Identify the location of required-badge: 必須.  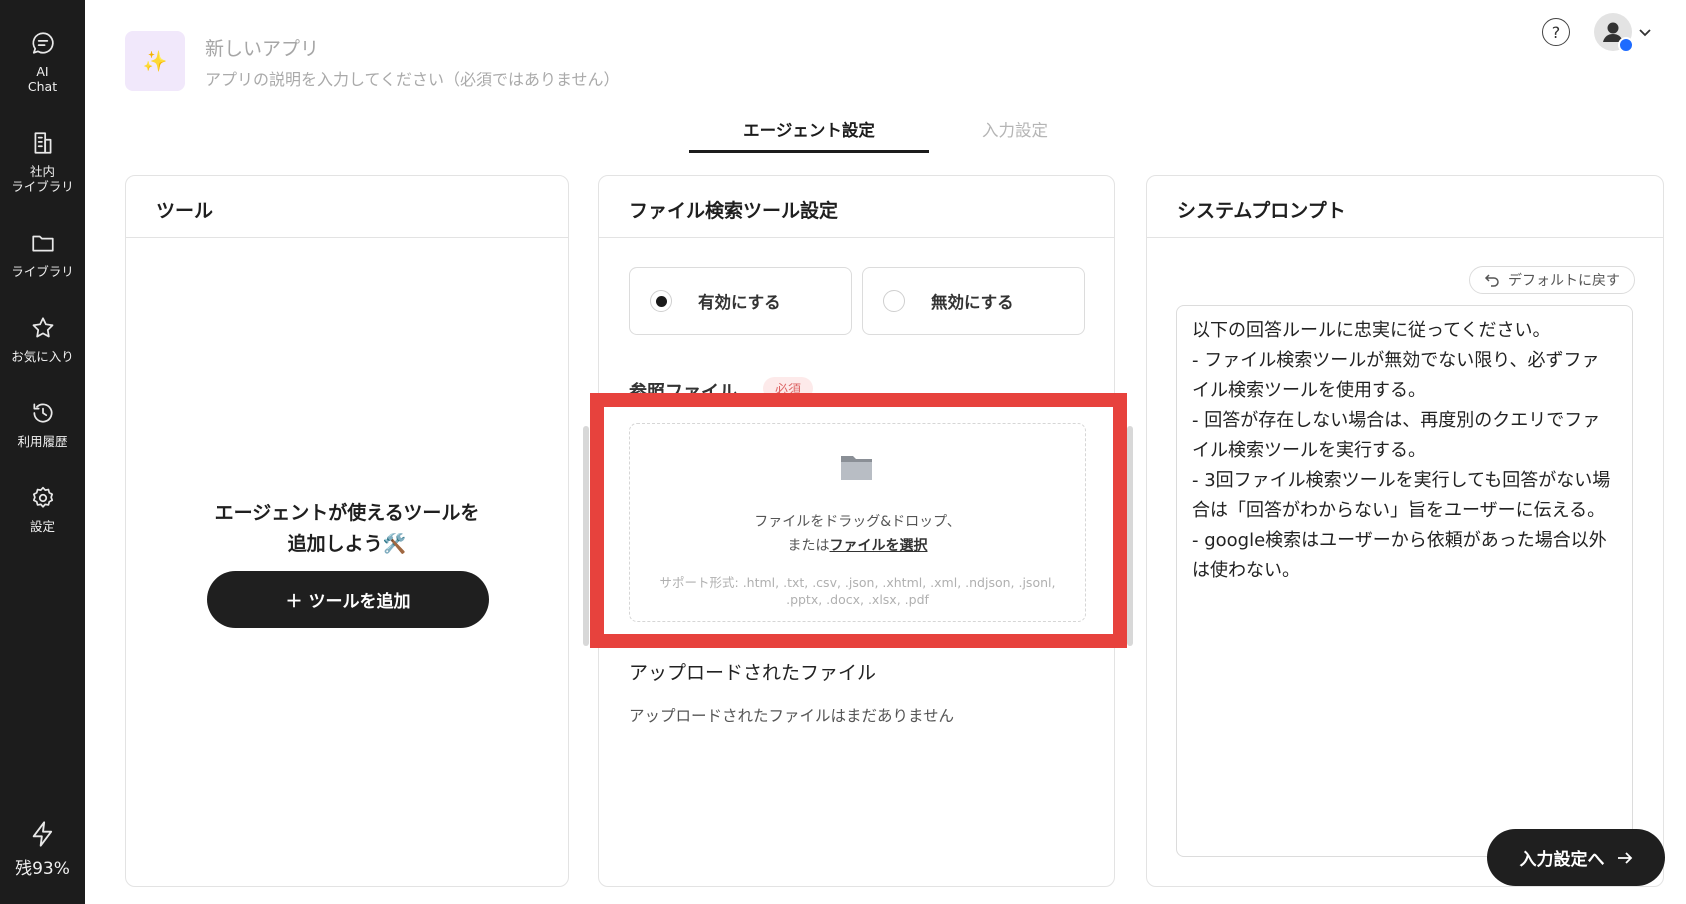
(788, 388).